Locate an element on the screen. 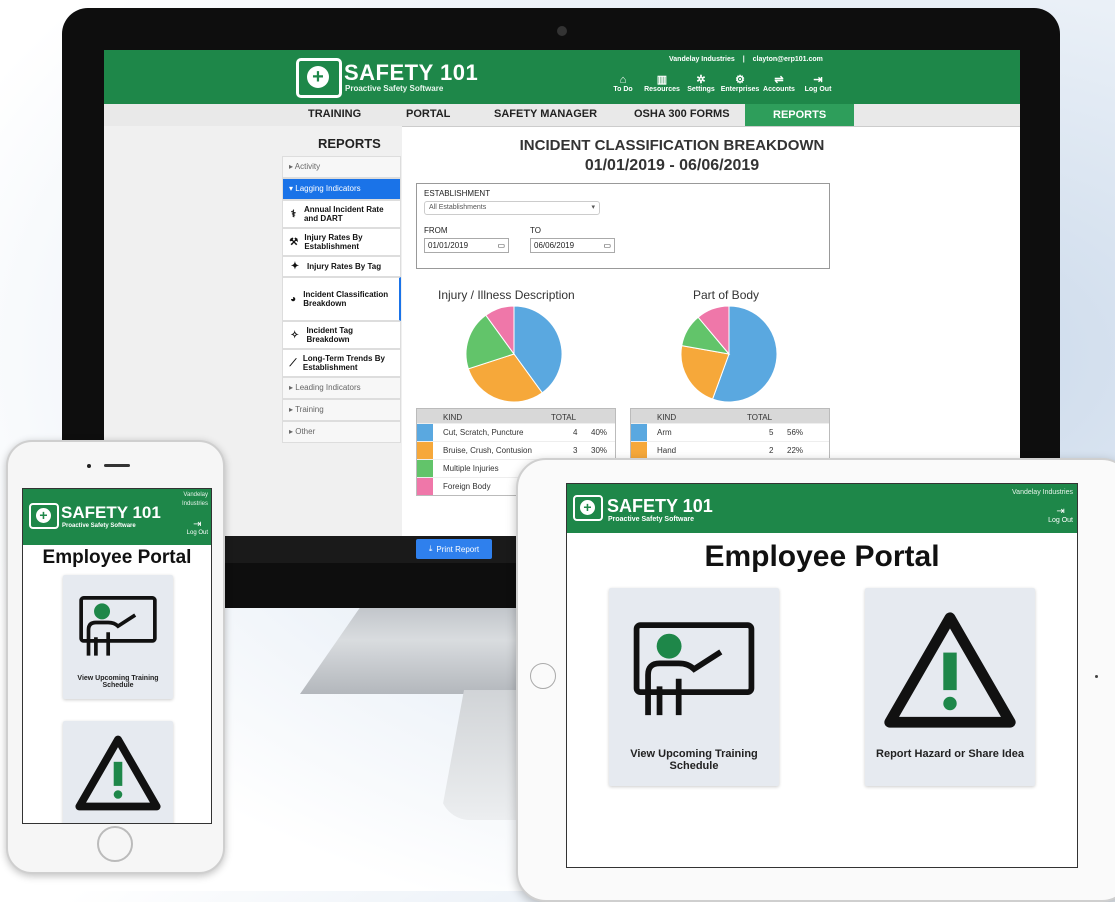 This screenshot has height=902, width=1115. todo-button: ⌂ To Do is located at coordinates (623, 83).